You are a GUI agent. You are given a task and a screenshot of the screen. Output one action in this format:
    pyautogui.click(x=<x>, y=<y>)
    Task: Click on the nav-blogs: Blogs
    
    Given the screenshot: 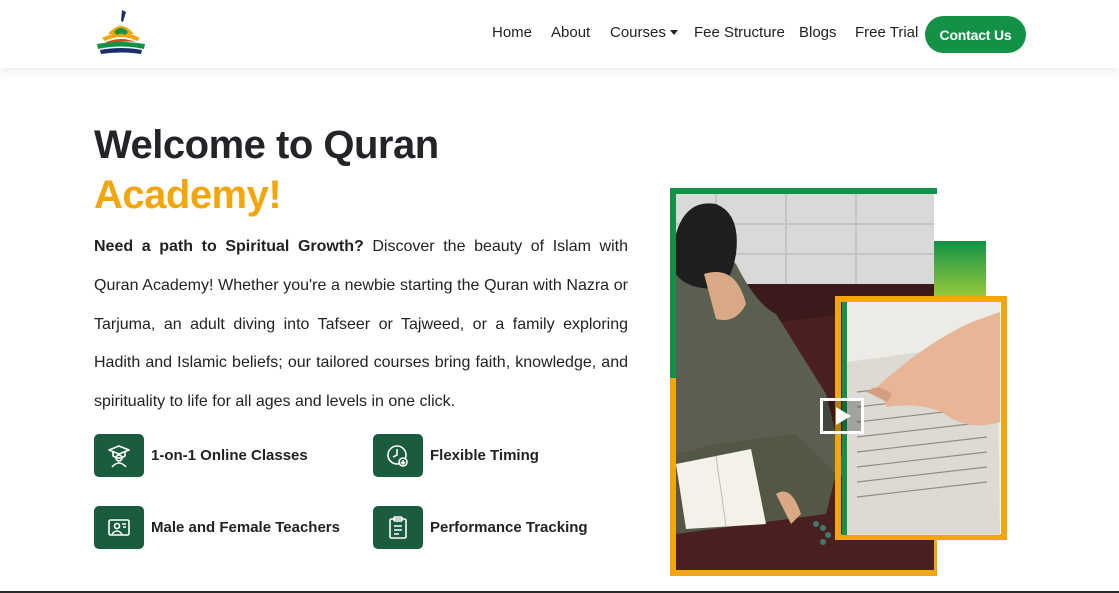 What is the action you would take?
    pyautogui.click(x=818, y=32)
    